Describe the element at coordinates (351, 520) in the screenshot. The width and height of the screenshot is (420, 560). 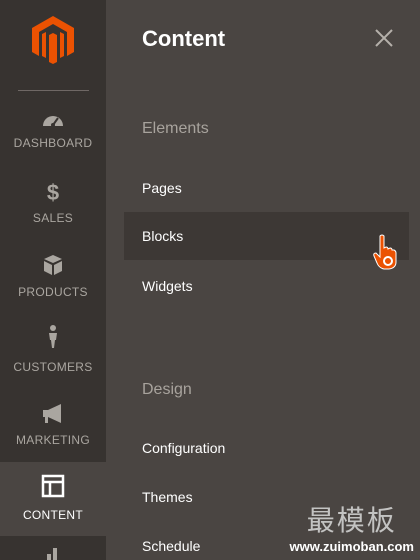
I see `watermark-brand: 最模板` at that location.